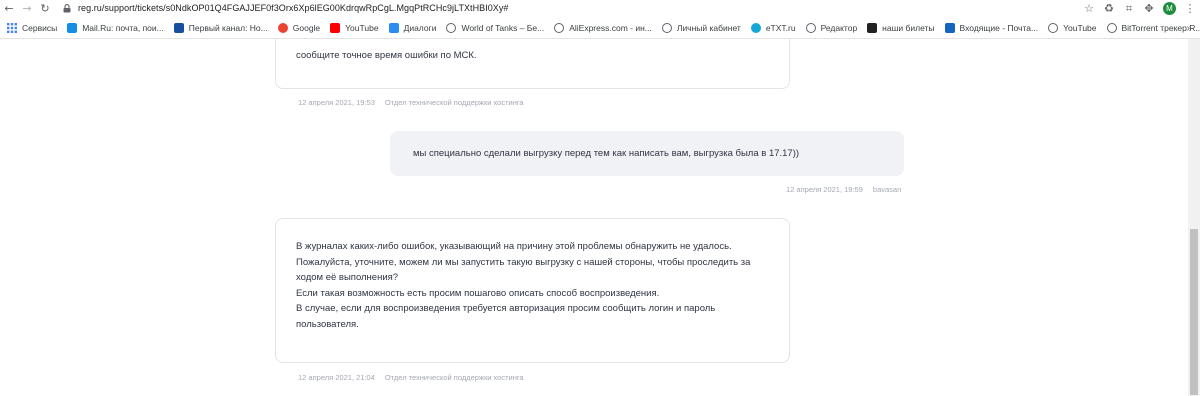 This screenshot has width=1200, height=396. Describe the element at coordinates (532, 64) in the screenshot. I see `support-message: сообщите точное время ошибки по МСК.` at that location.